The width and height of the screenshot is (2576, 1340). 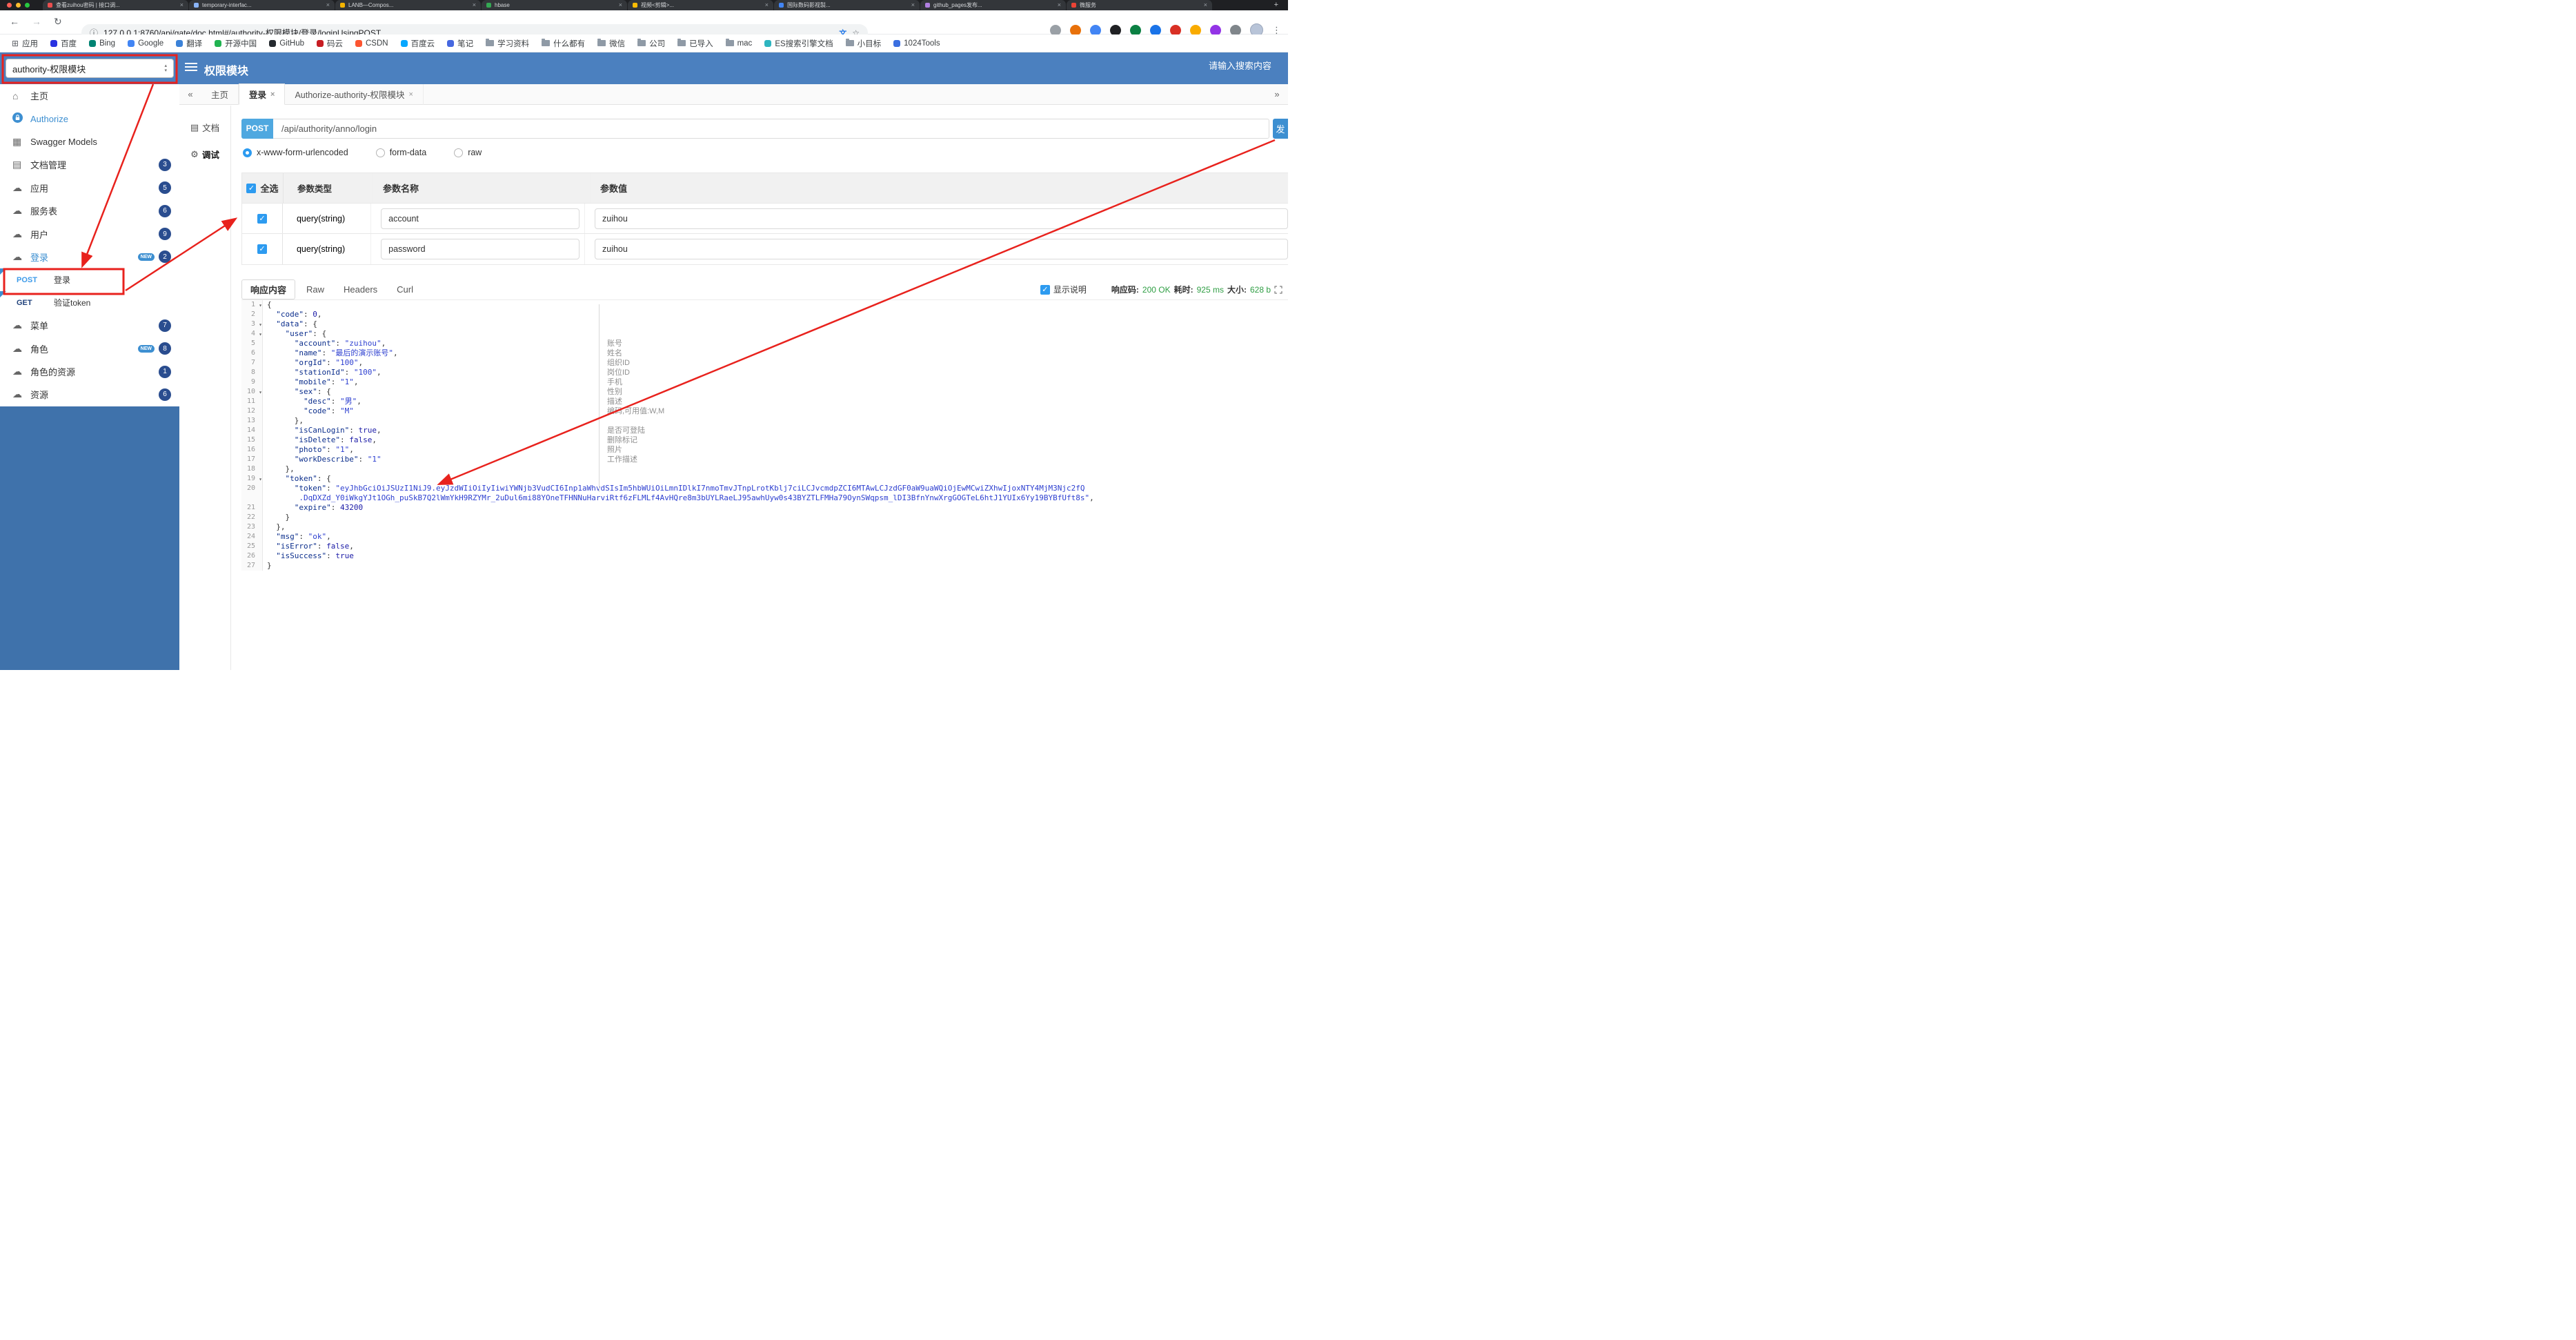 What do you see at coordinates (93, 43) in the screenshot?
I see `site-favicon-icon` at bounding box center [93, 43].